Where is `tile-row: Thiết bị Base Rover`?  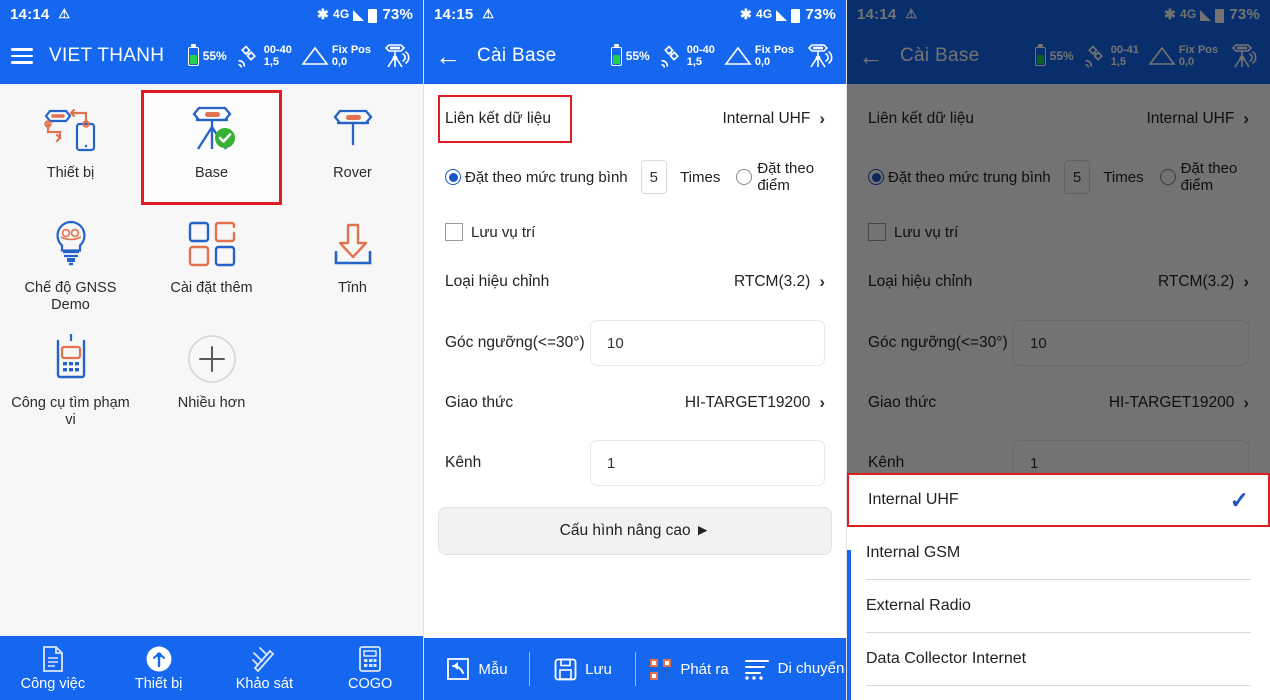
tile-row: Thiết bị Base Rover is located at coordinates (211, 147).